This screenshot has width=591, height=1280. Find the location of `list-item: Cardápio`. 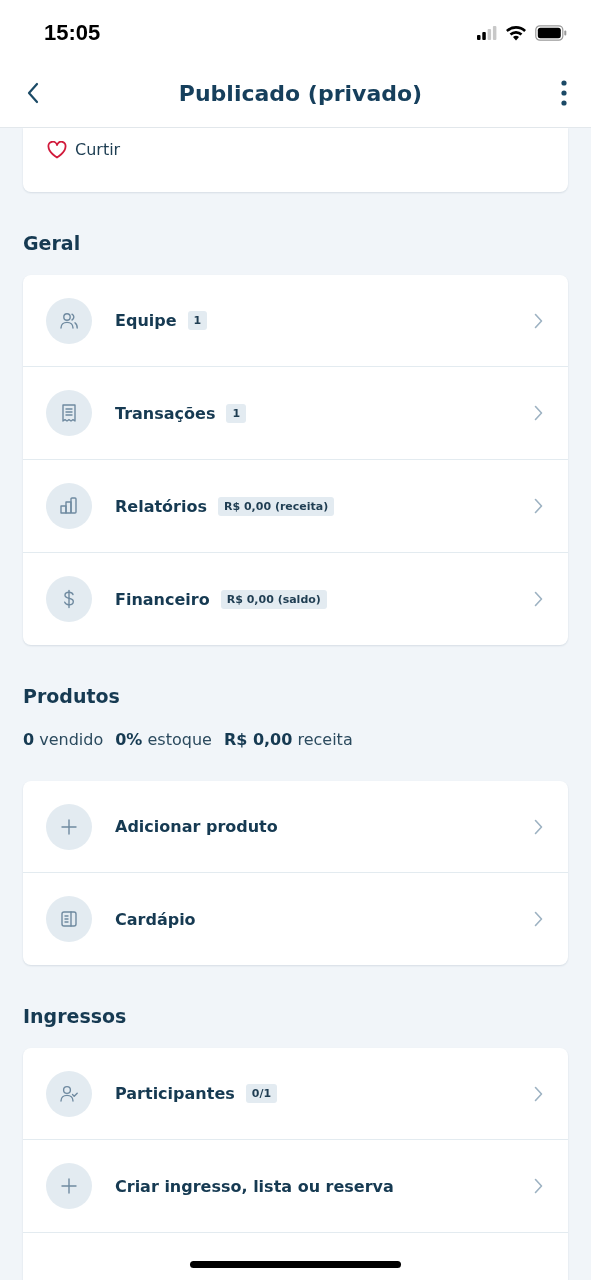

list-item: Cardápio is located at coordinates (295, 918).